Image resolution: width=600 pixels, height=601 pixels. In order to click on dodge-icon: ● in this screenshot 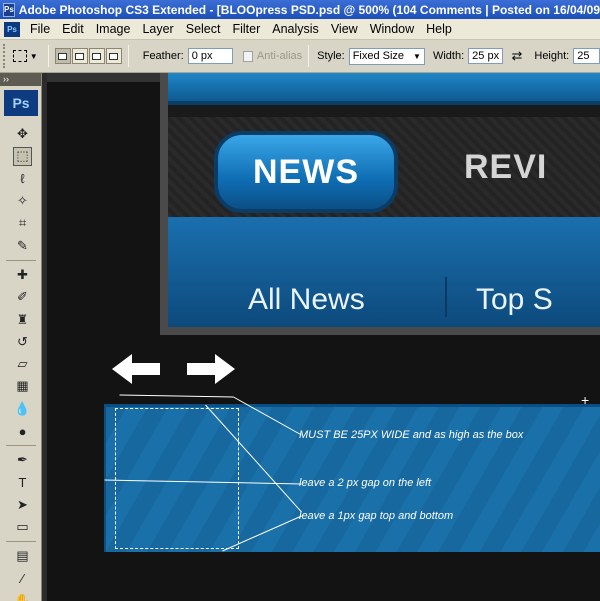, I will do `click(22, 431)`.